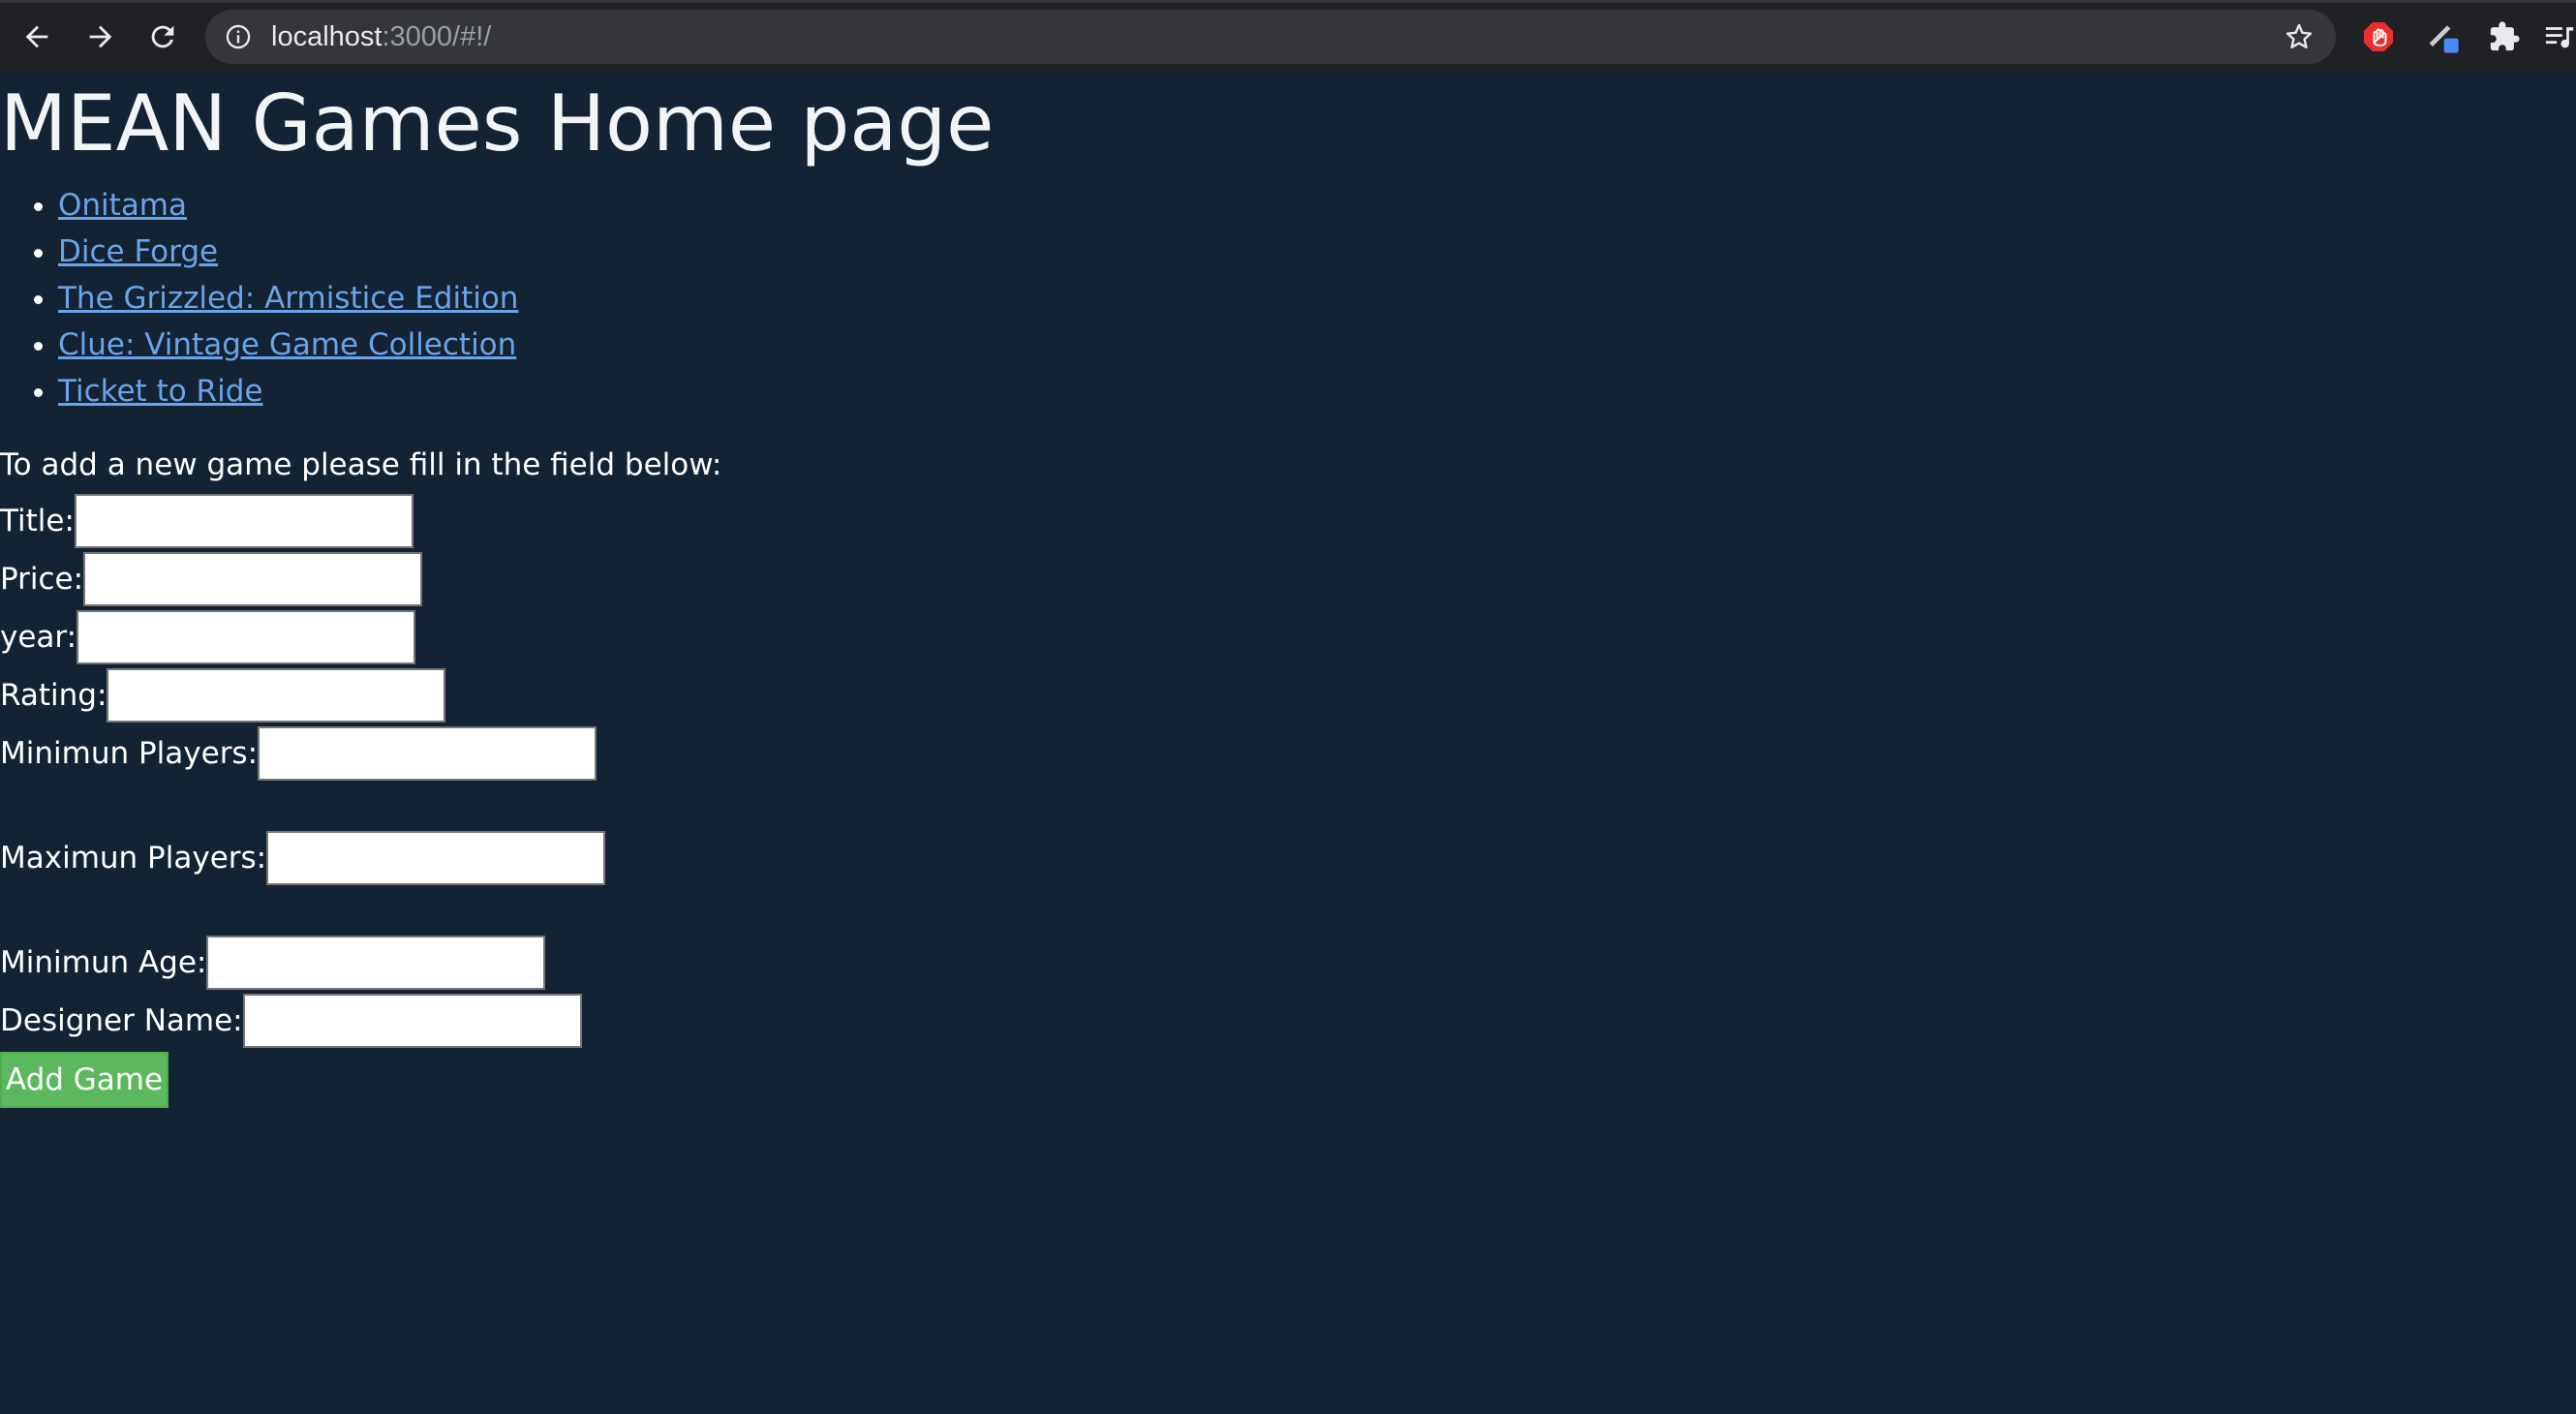 The height and width of the screenshot is (1414, 2576). I want to click on reload-icon, so click(162, 36).